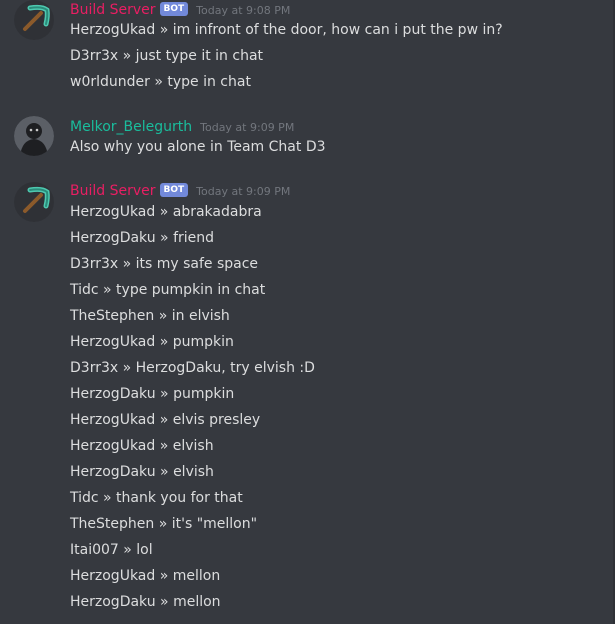  What do you see at coordinates (166, 212) in the screenshot?
I see `message-line: HerzogUkad » abrakadabra` at bounding box center [166, 212].